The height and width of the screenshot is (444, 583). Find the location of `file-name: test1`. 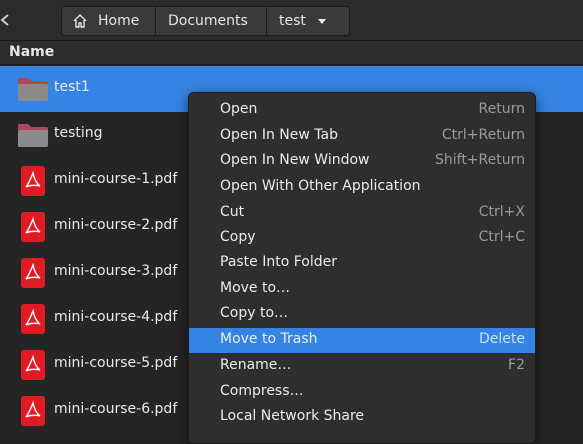

file-name: test1 is located at coordinates (72, 87).